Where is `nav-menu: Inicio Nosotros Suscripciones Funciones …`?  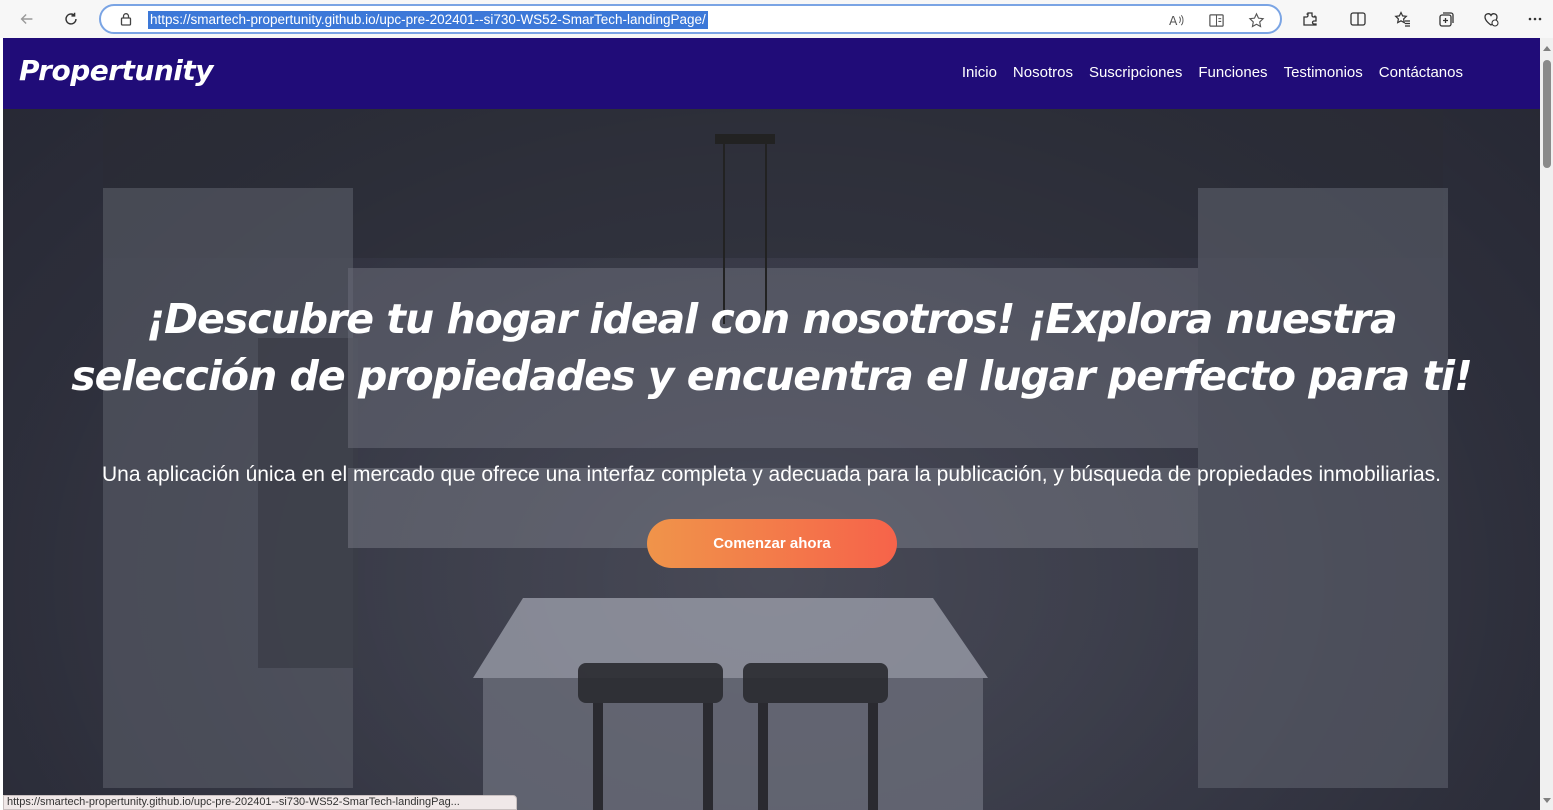 nav-menu: Inicio Nosotros Suscripciones Funciones … is located at coordinates (1212, 72).